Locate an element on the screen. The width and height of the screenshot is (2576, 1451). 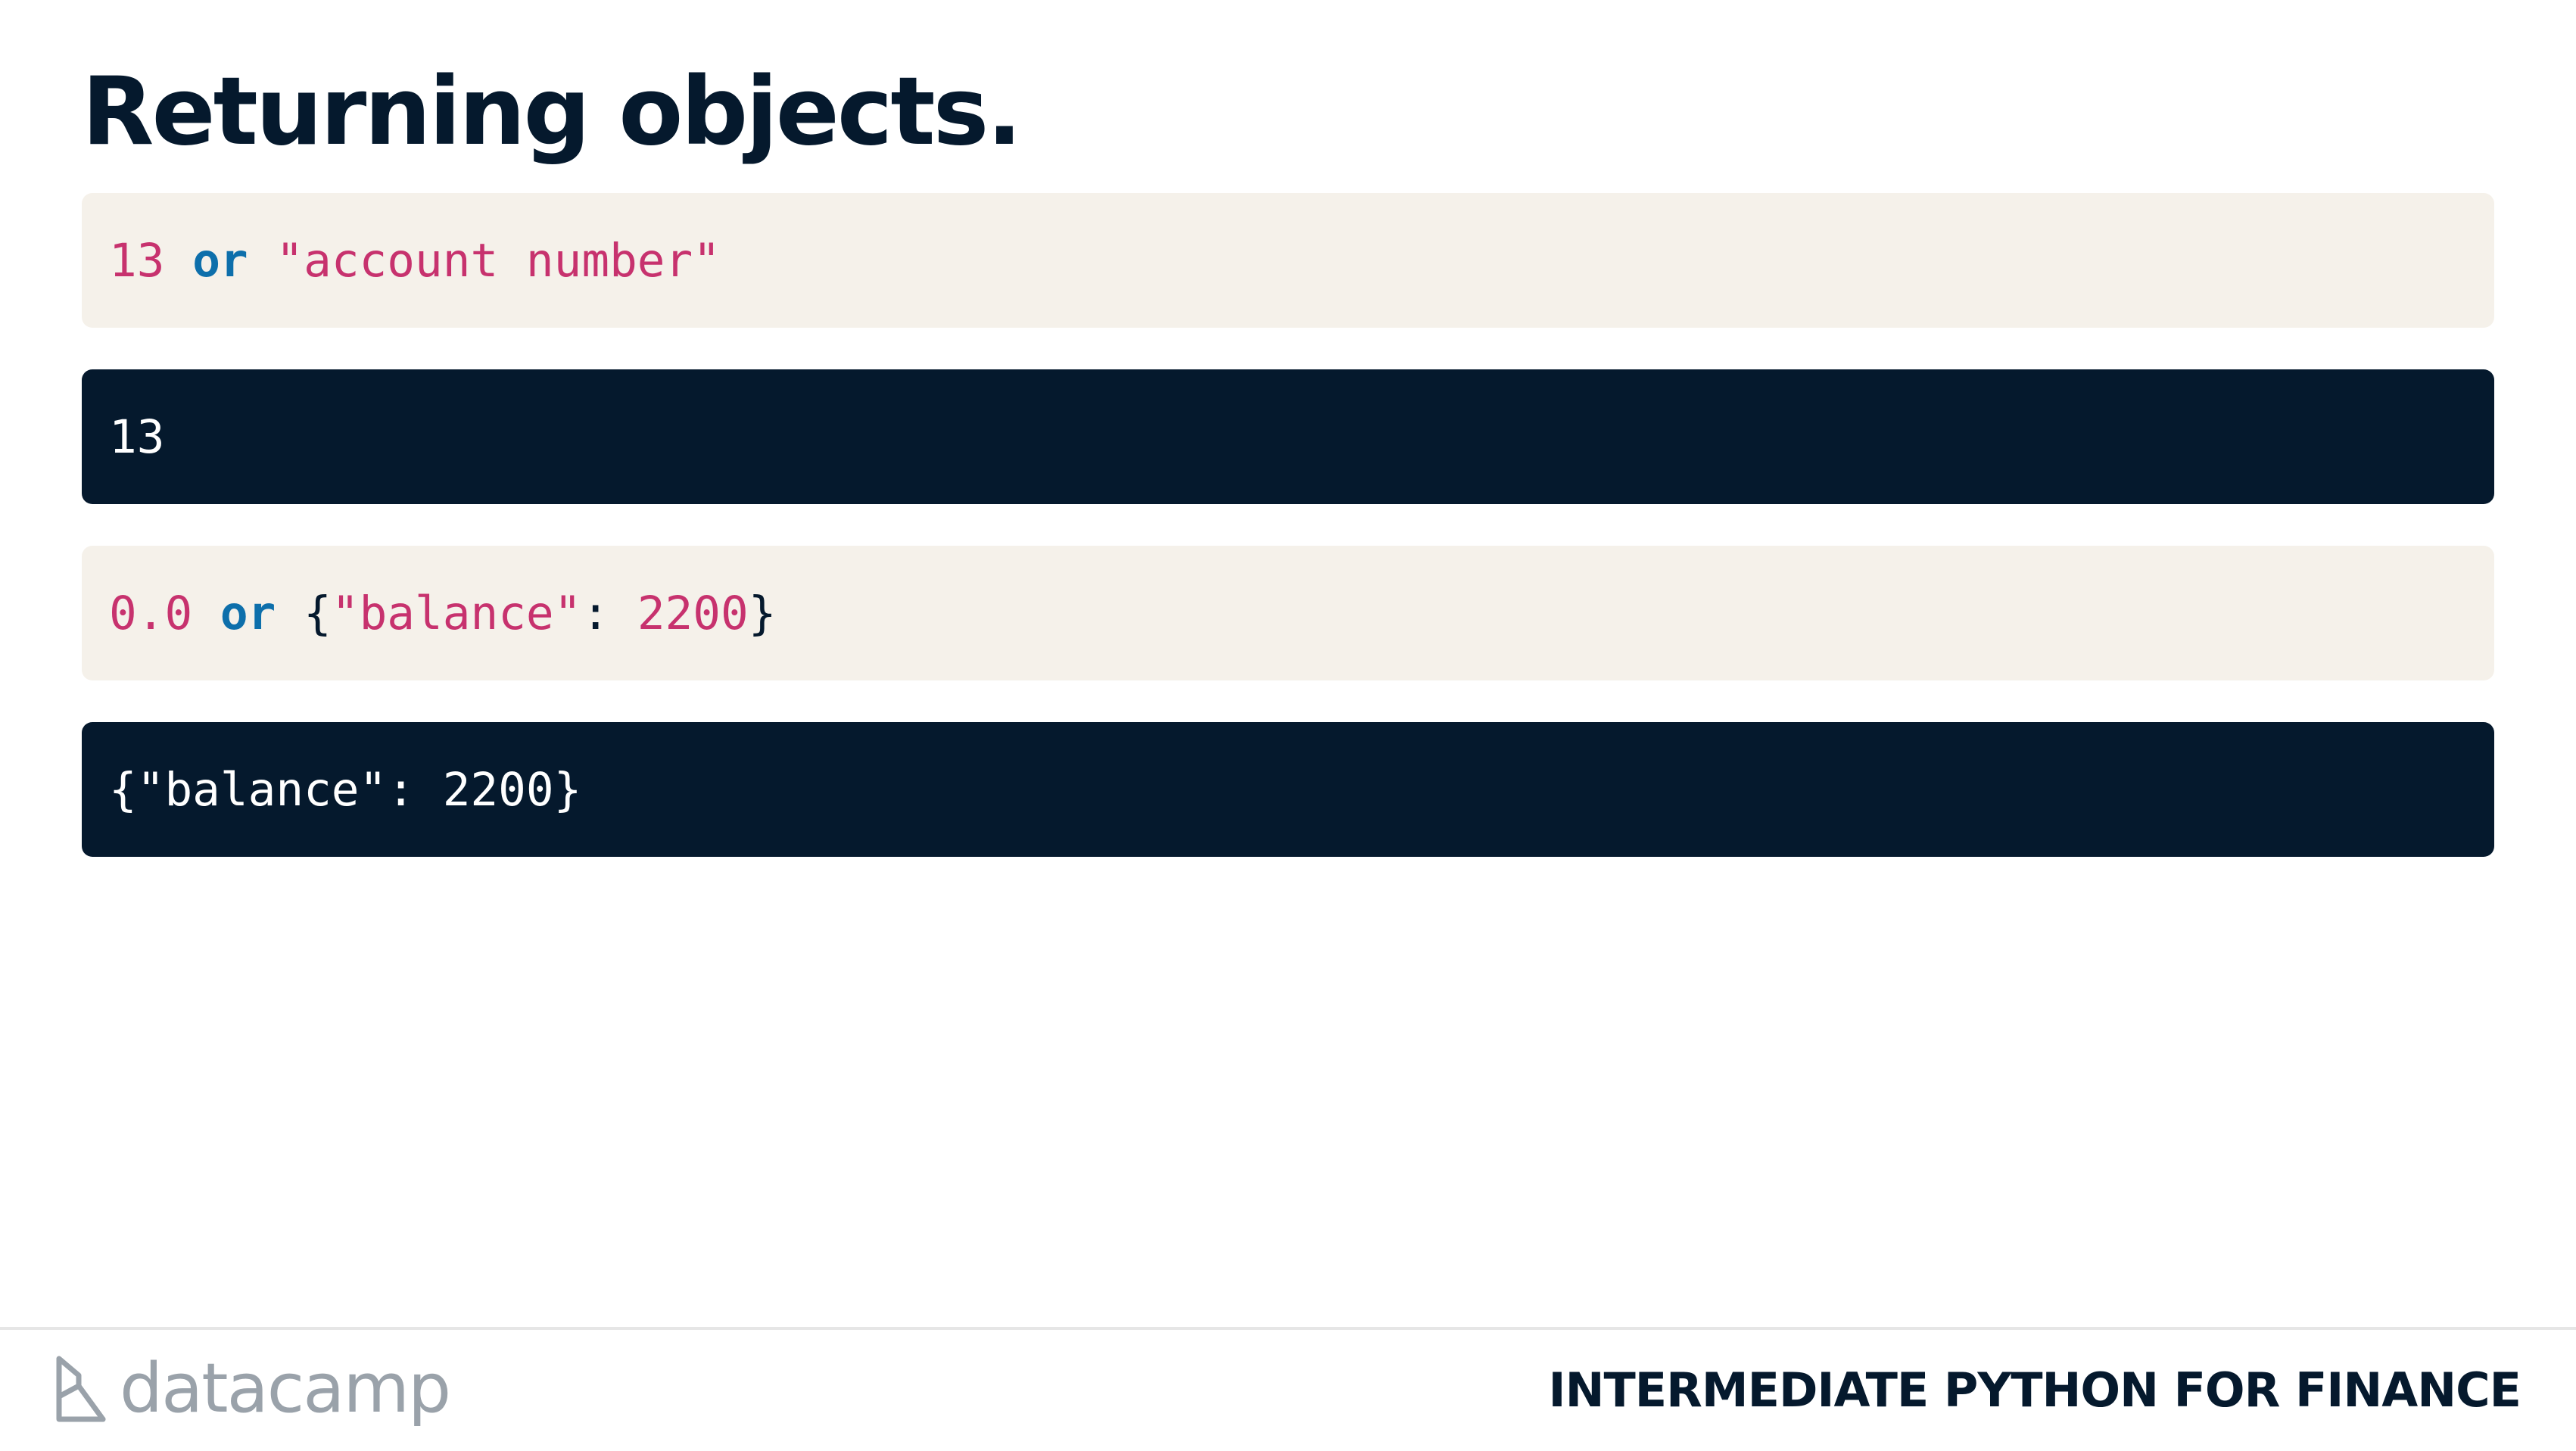
code-input-block: 0.0 or {"balance": 2200} is located at coordinates (1288, 613).